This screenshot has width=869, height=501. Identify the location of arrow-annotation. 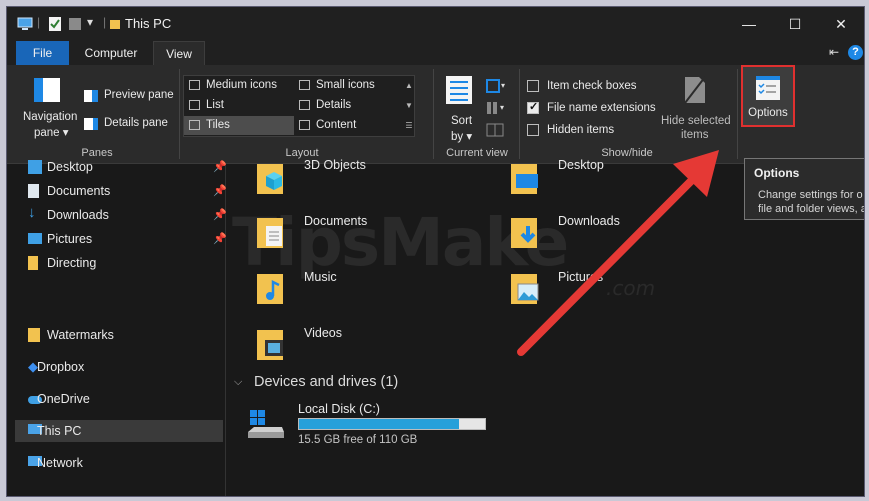
(618, 253).